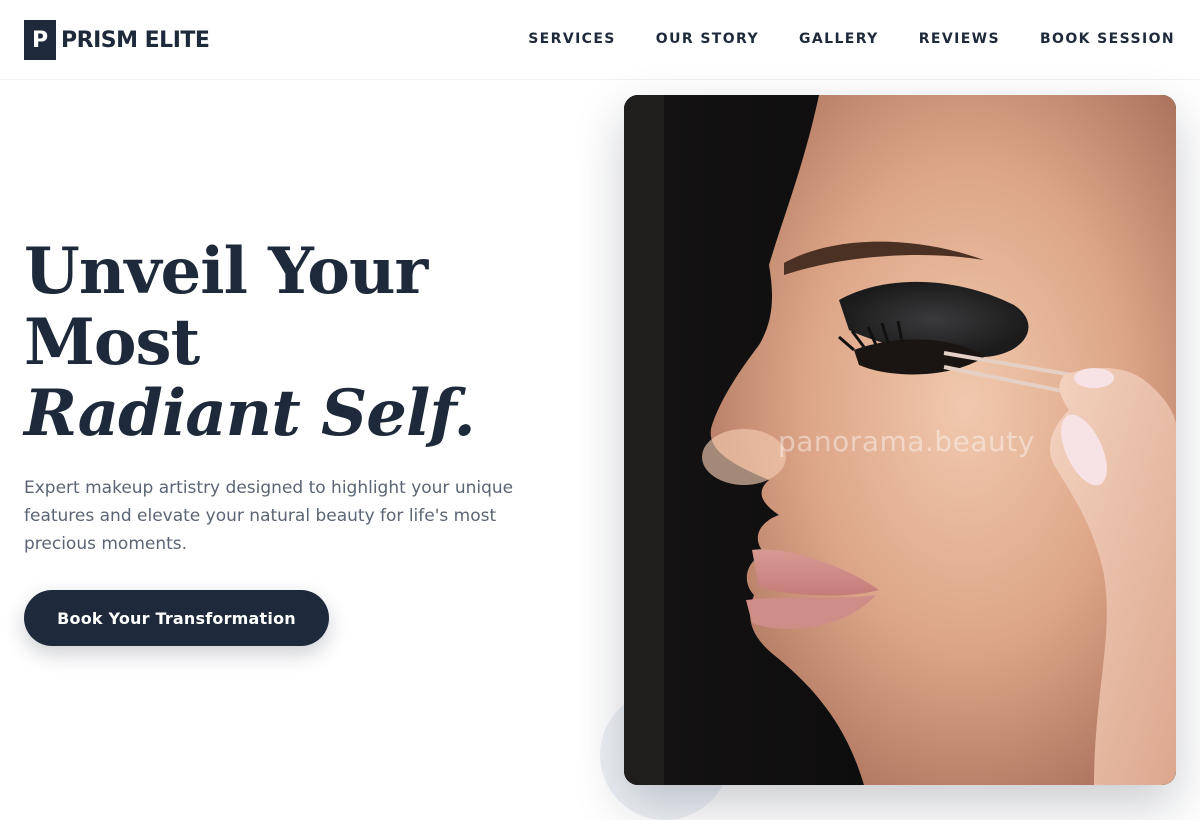 Image resolution: width=1200 pixels, height=820 pixels. Describe the element at coordinates (304, 342) in the screenshot. I see `hero-title: Unveil Your Most Radiant Self.` at that location.